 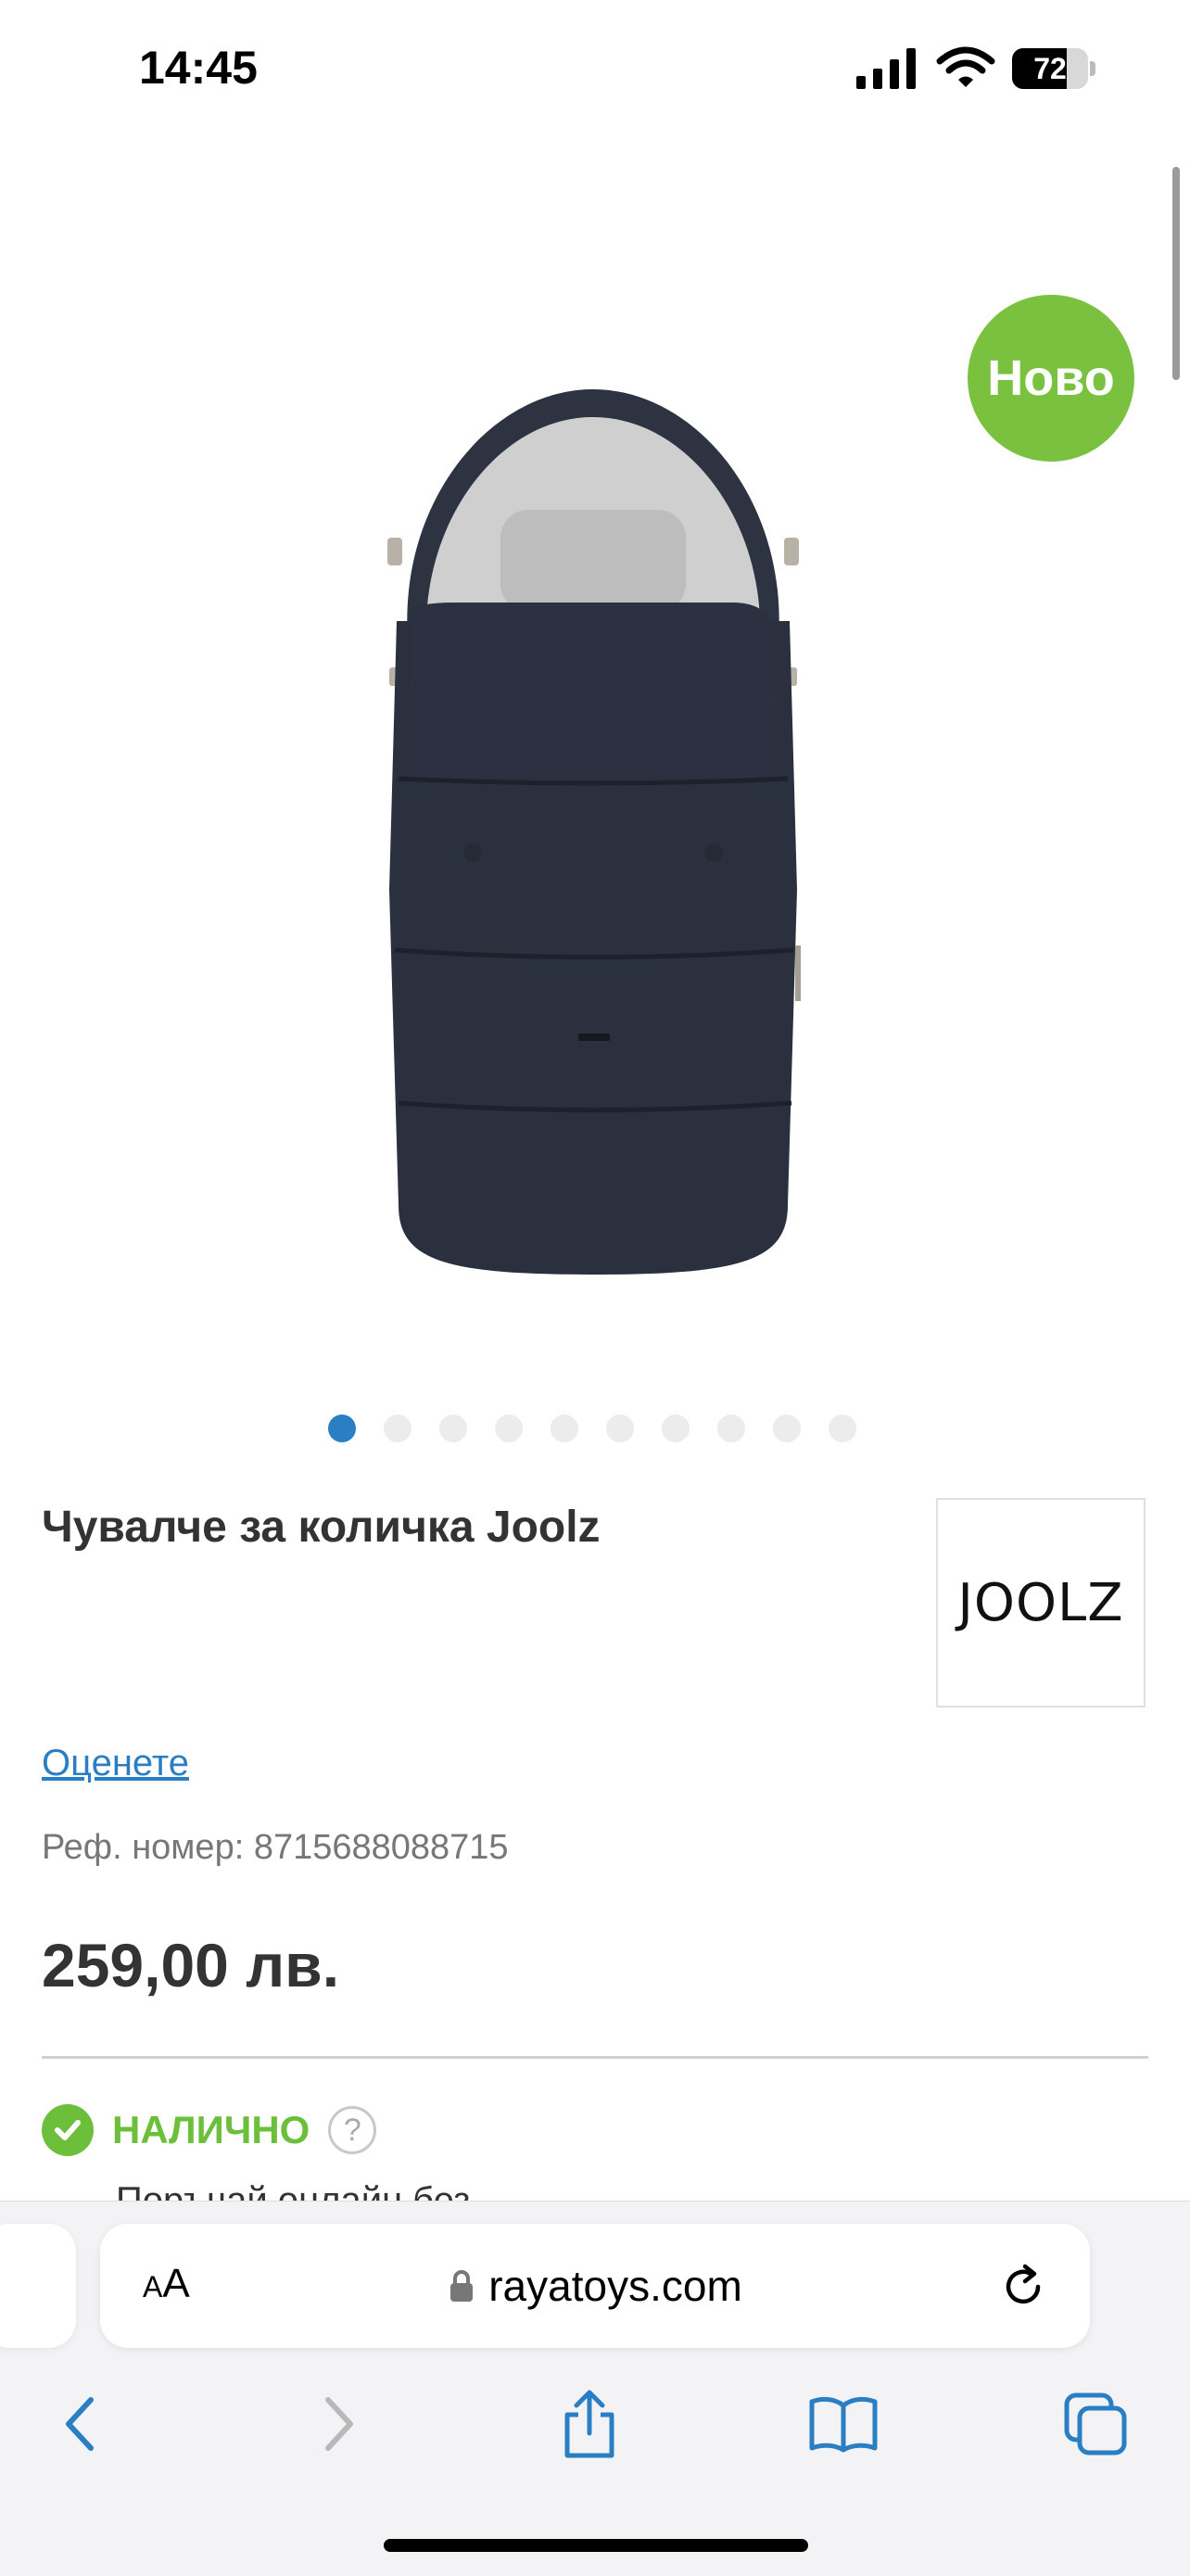 What do you see at coordinates (843, 2424) in the screenshot?
I see `book-icon` at bounding box center [843, 2424].